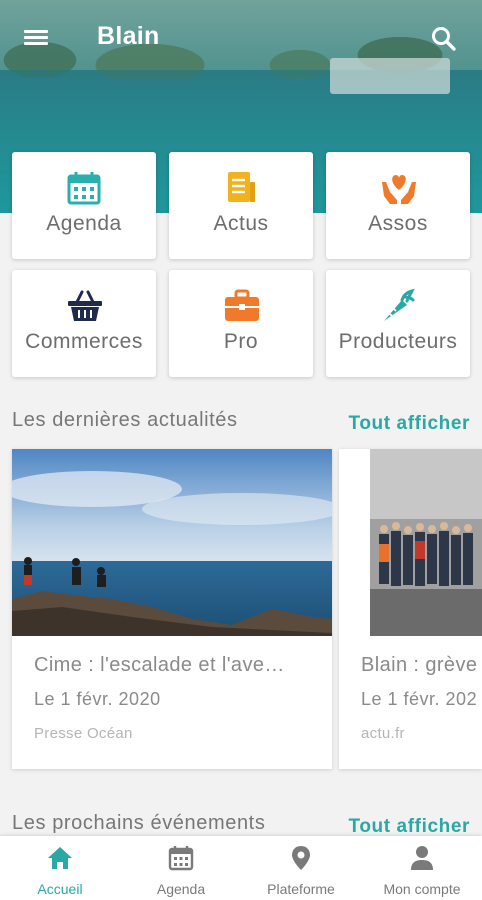 The height and width of the screenshot is (900, 482). I want to click on tile-assos-label: Assos, so click(398, 223).